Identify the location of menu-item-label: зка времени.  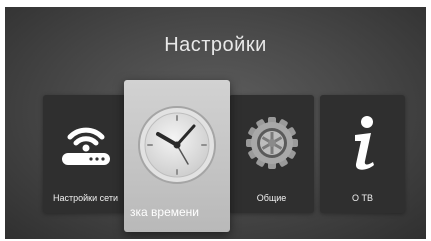
(164, 212).